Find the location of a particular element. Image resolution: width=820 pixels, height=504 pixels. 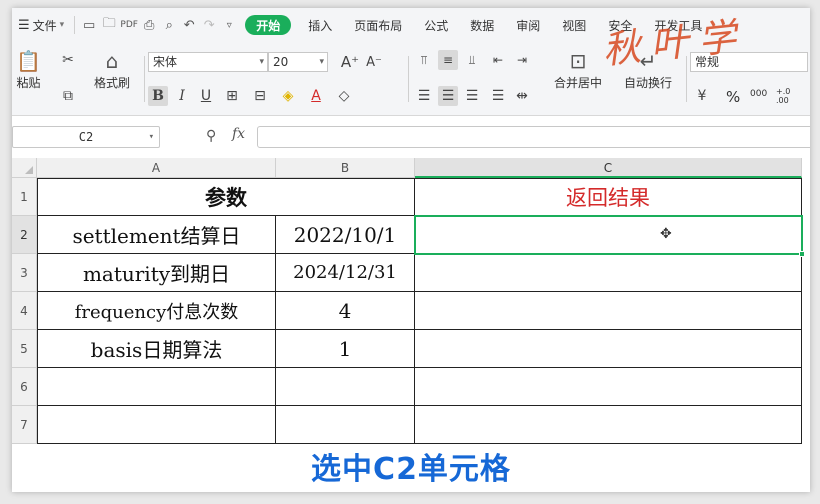

cell-c4 is located at coordinates (608, 311).